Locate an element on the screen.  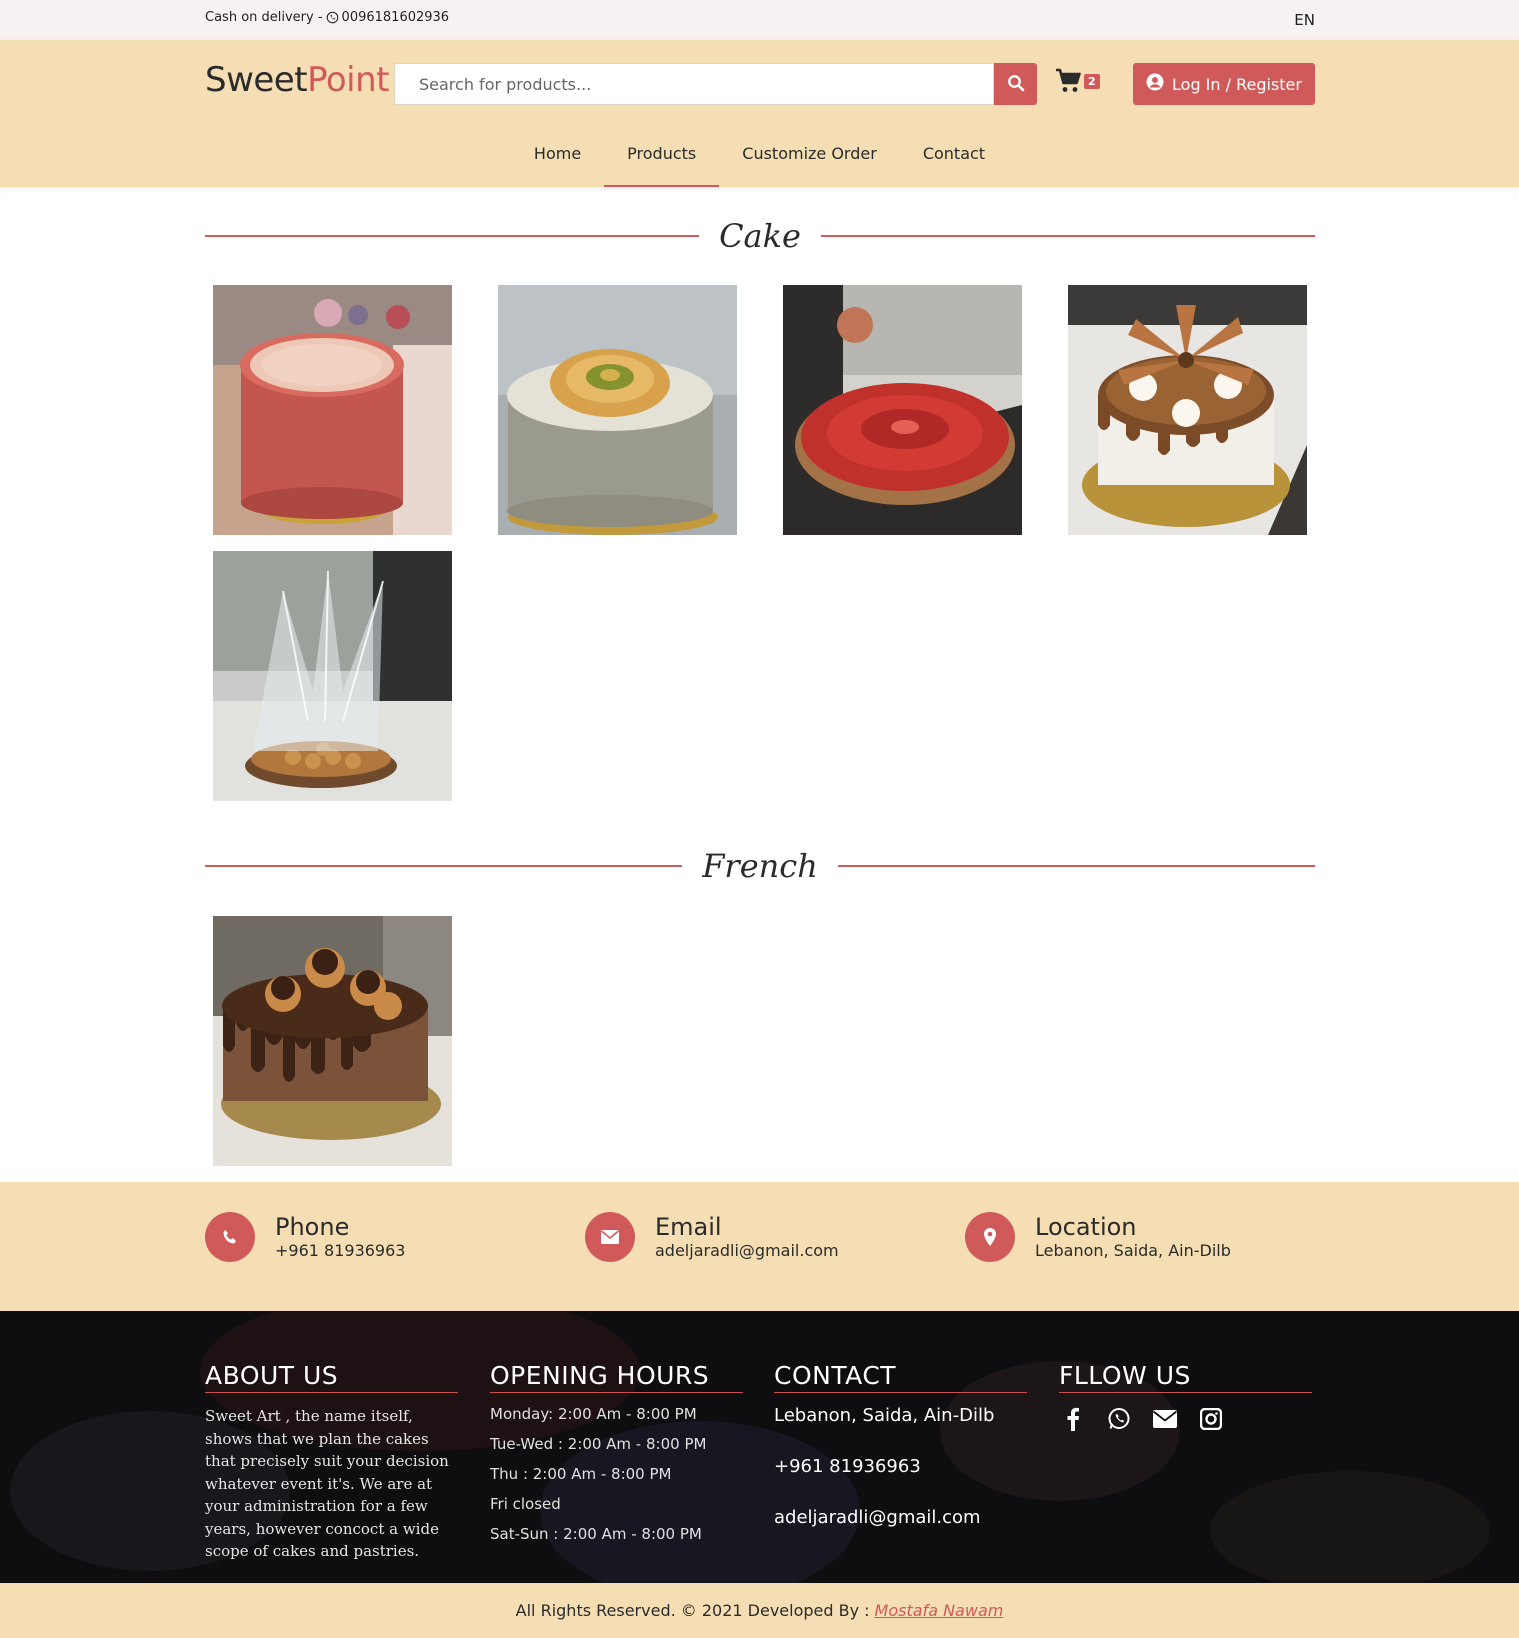
top-bar: Cash on delivery - 0096181602936 EN is located at coordinates (759, 20).